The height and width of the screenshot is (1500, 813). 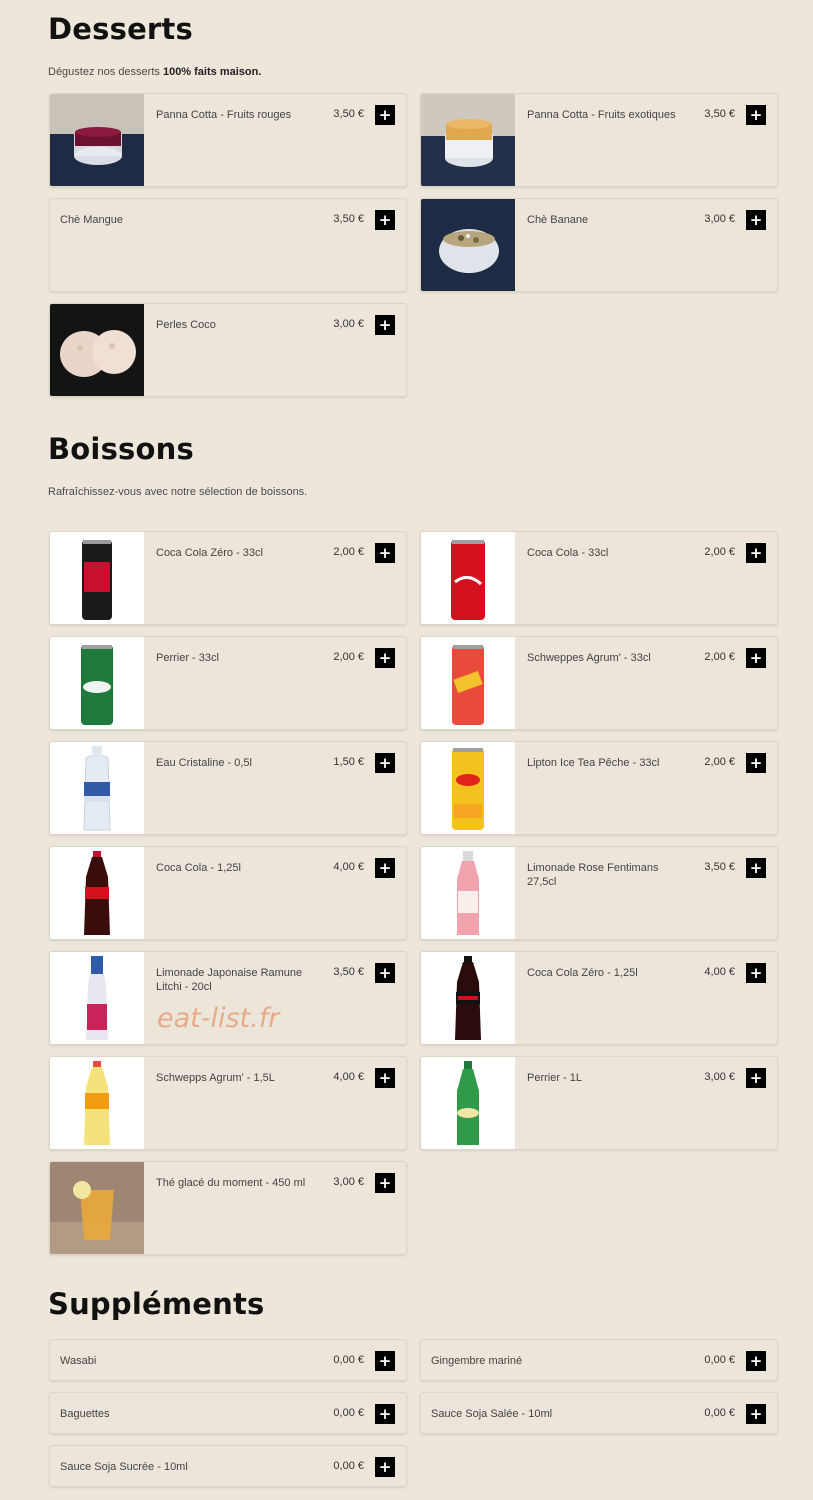 What do you see at coordinates (468, 578) in the screenshot?
I see `coke-can-photo` at bounding box center [468, 578].